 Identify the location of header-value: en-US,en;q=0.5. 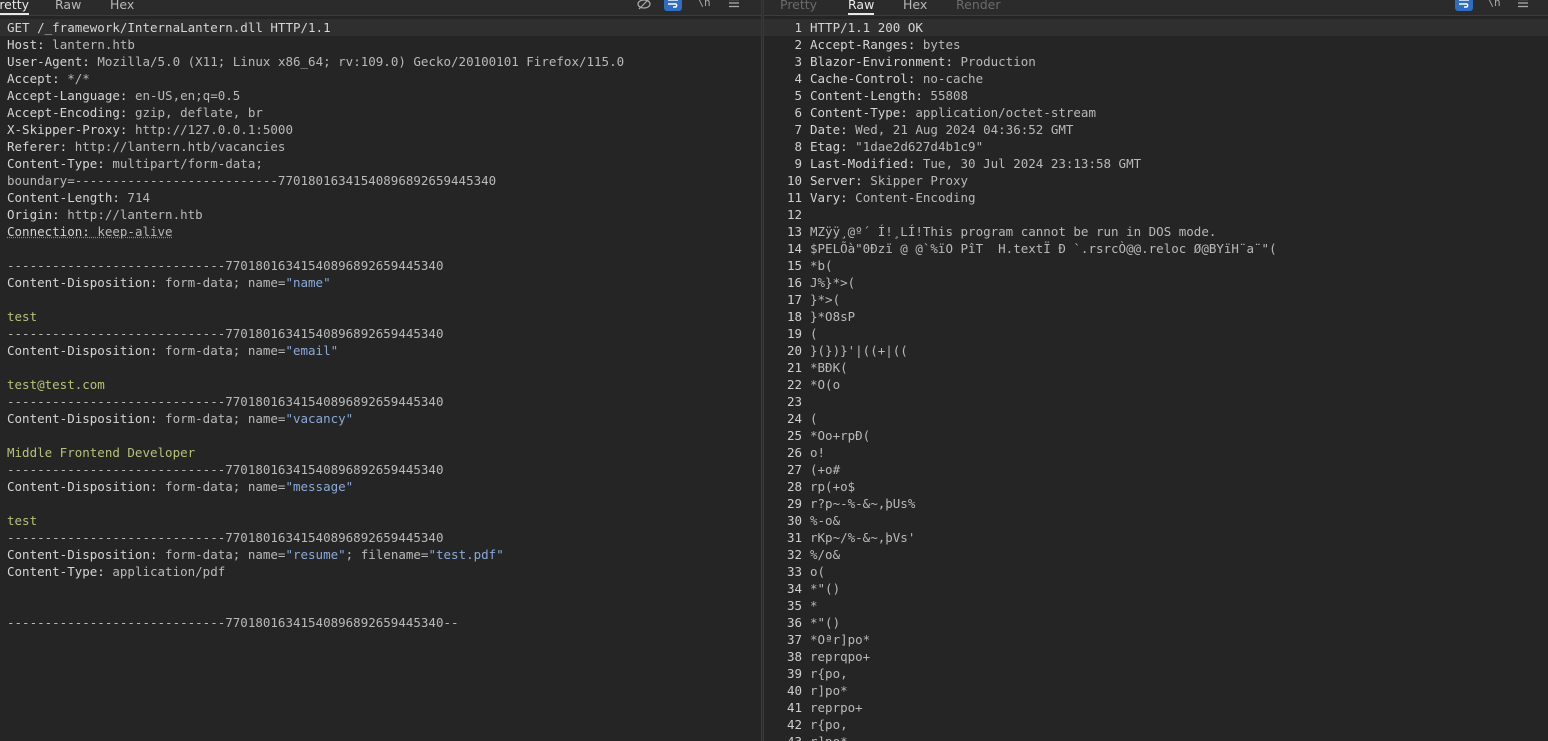
(184, 95).